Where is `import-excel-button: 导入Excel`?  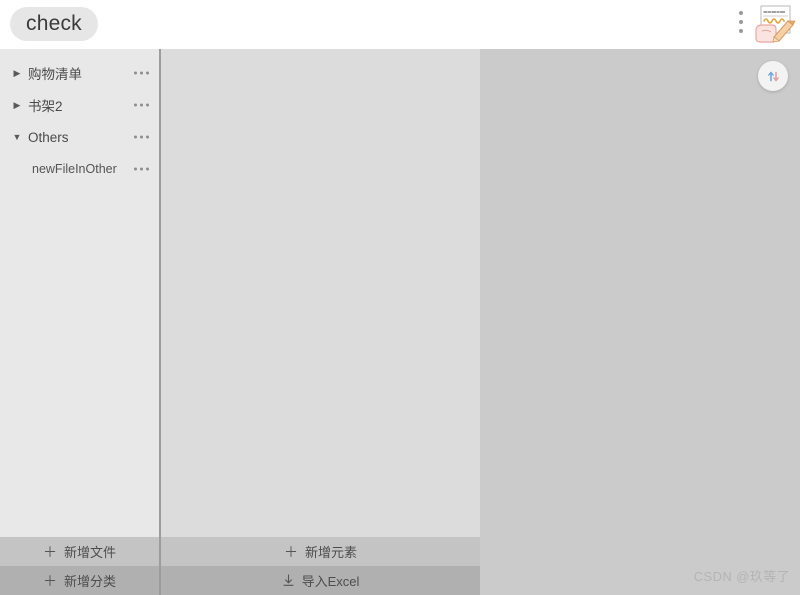
import-excel-button: 导入Excel is located at coordinates (320, 580).